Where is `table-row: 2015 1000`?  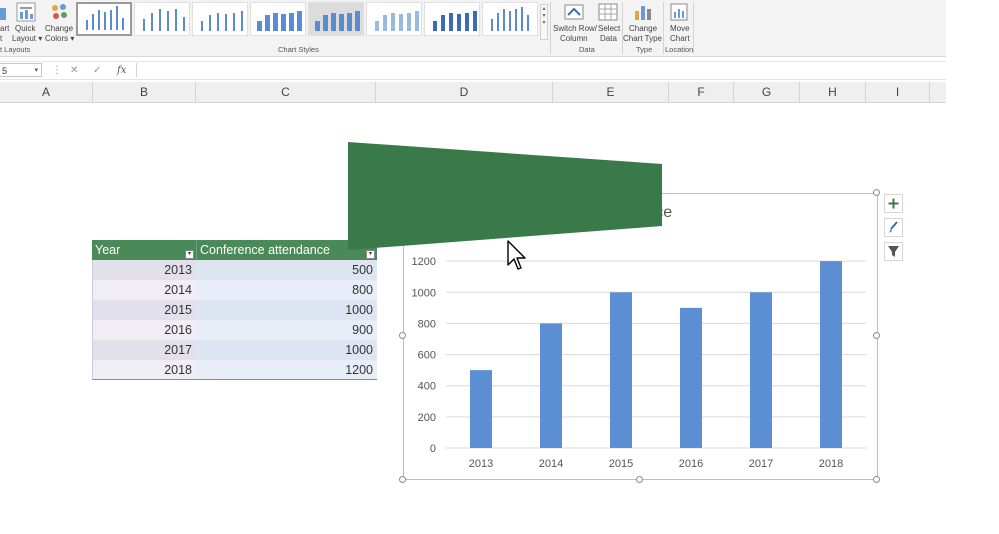 table-row: 2015 1000 is located at coordinates (234, 310).